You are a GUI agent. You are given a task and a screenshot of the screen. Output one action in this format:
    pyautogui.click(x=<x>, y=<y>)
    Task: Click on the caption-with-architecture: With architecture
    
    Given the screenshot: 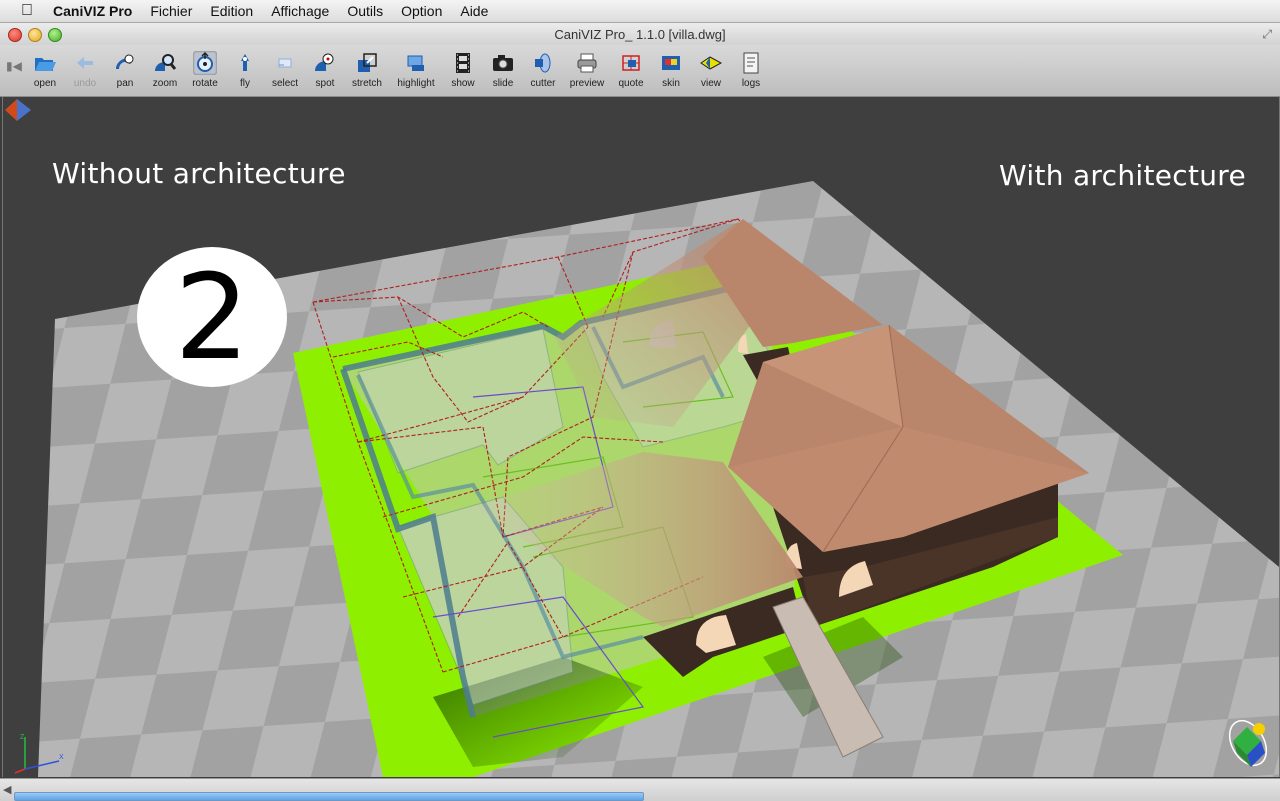 What is the action you would take?
    pyautogui.click(x=1122, y=175)
    